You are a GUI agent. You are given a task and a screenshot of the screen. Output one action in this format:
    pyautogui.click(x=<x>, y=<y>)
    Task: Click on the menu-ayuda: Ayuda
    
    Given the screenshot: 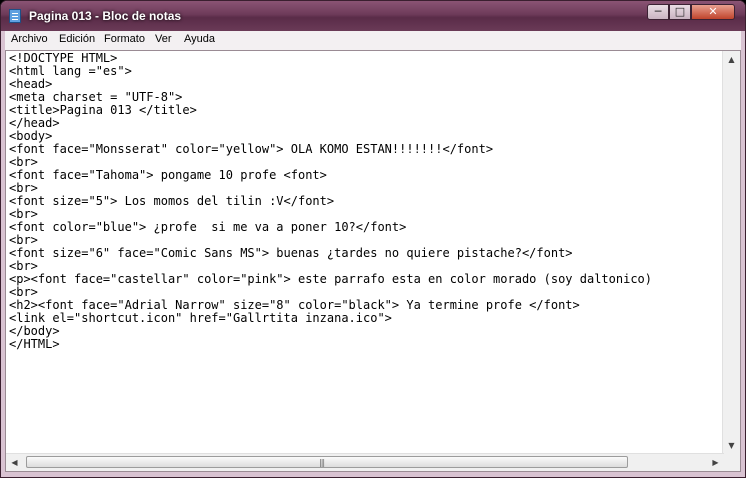 What is the action you would take?
    pyautogui.click(x=199, y=39)
    